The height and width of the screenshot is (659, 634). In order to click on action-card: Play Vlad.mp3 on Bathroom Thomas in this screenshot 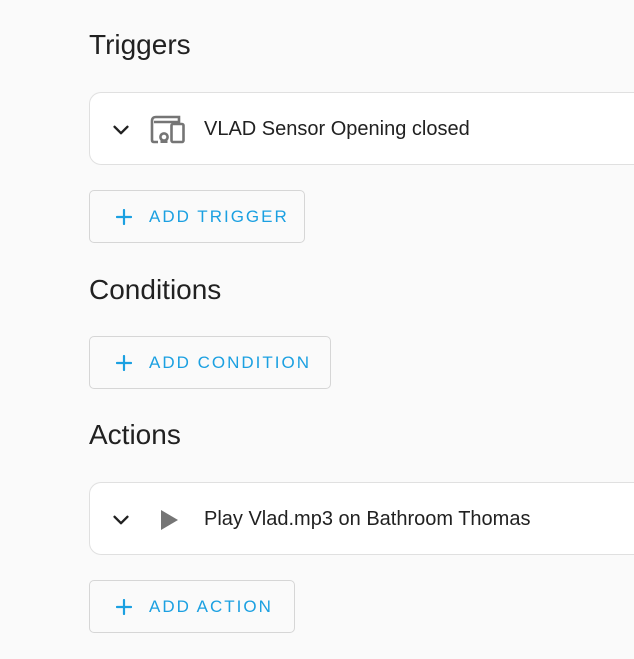, I will do `click(361, 518)`.